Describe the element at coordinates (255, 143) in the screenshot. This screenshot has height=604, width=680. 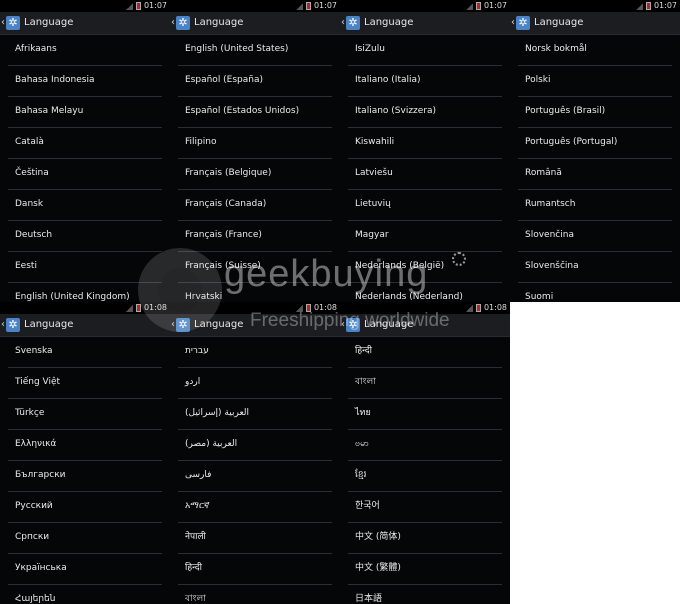
I see `list-item: Filipino` at that location.